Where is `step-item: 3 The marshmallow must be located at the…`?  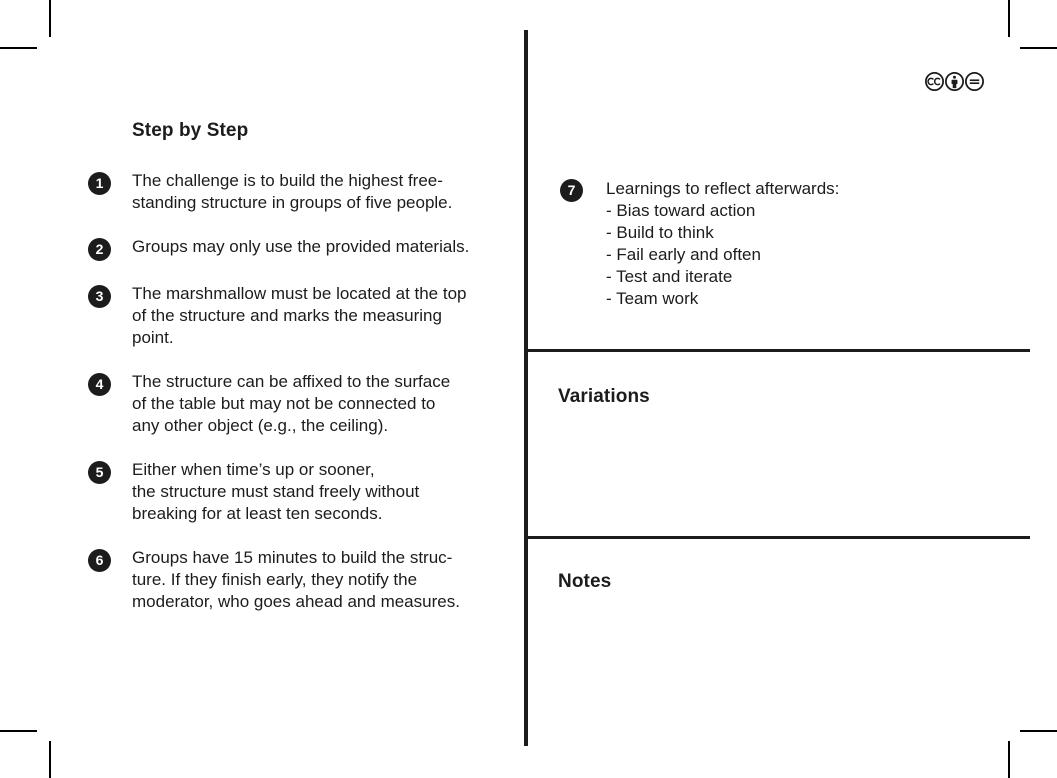
step-item: 3 The marshmallow must be located at the… is located at coordinates (293, 316).